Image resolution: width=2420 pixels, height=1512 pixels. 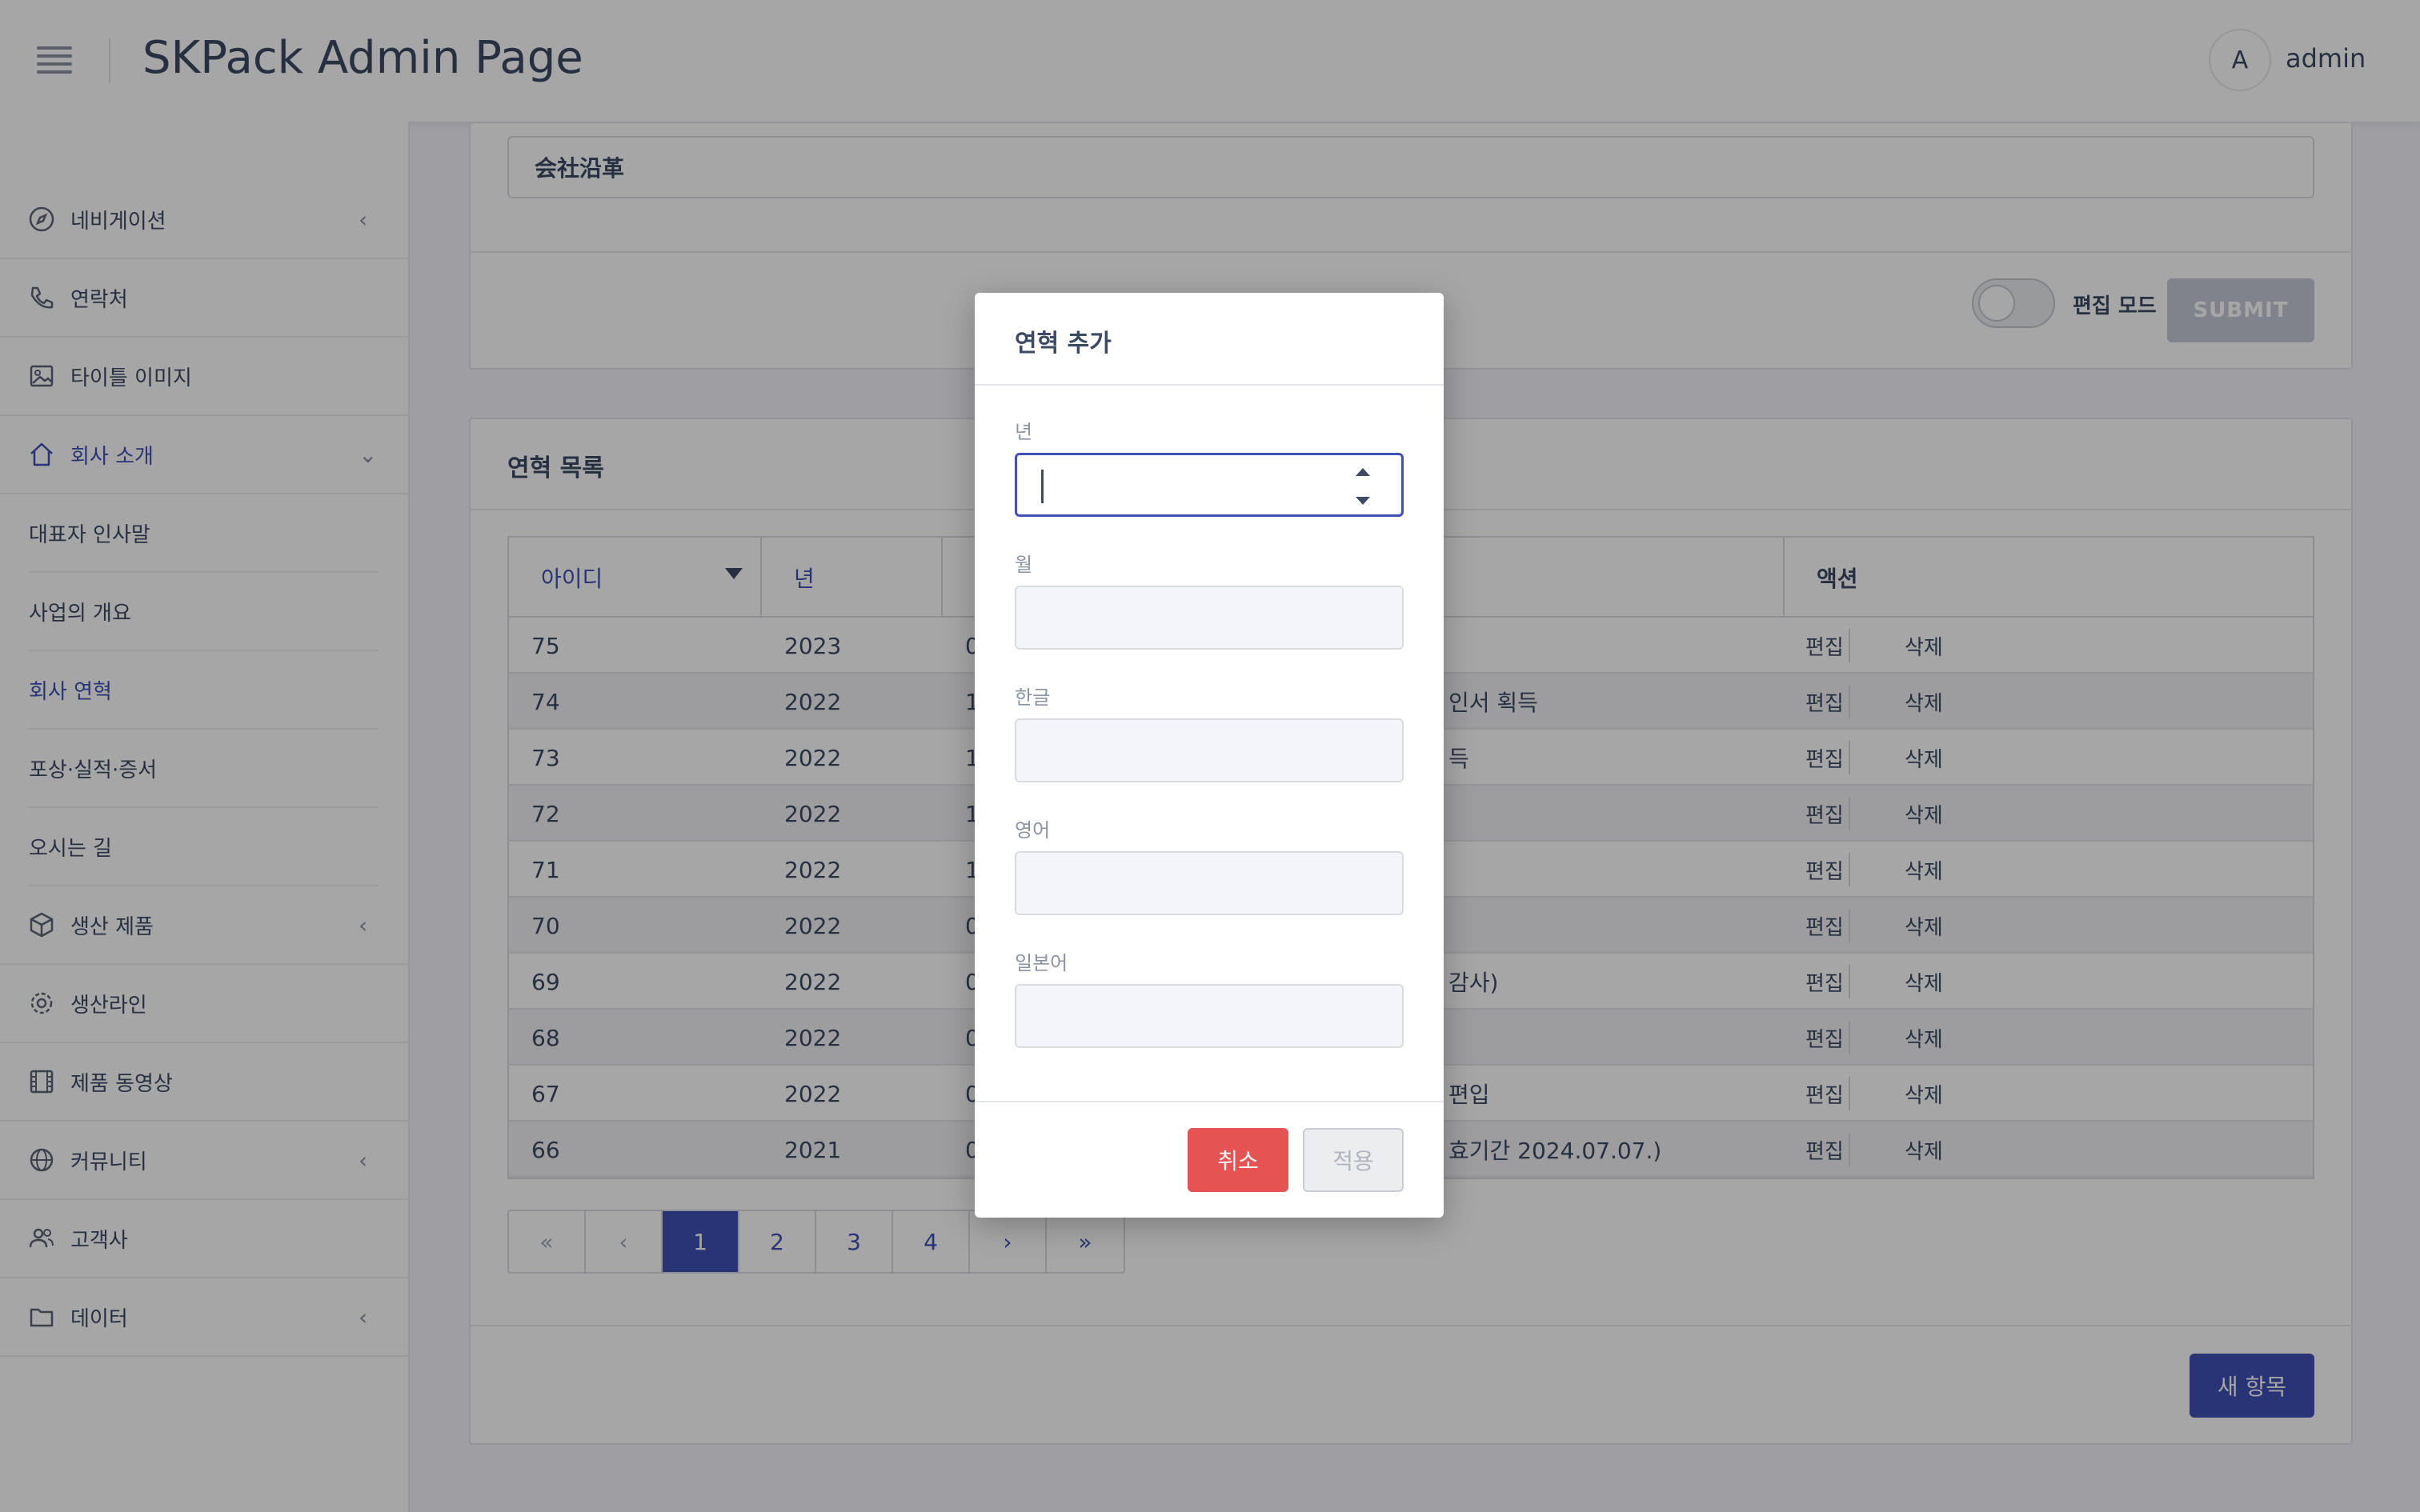 I want to click on field-label-japanese: 일본어, so click(x=1041, y=963).